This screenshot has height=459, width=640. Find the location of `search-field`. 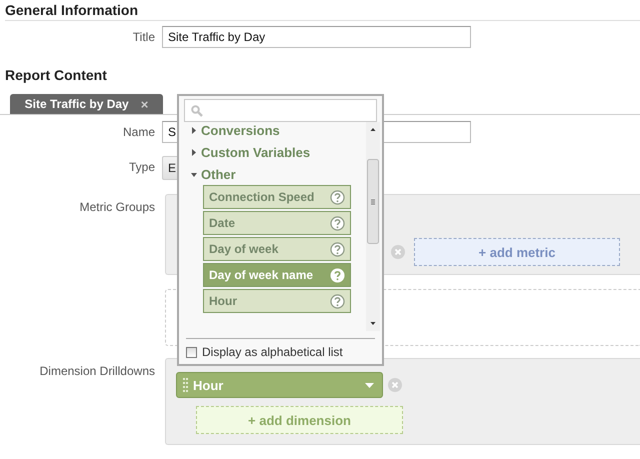

search-field is located at coordinates (280, 110).